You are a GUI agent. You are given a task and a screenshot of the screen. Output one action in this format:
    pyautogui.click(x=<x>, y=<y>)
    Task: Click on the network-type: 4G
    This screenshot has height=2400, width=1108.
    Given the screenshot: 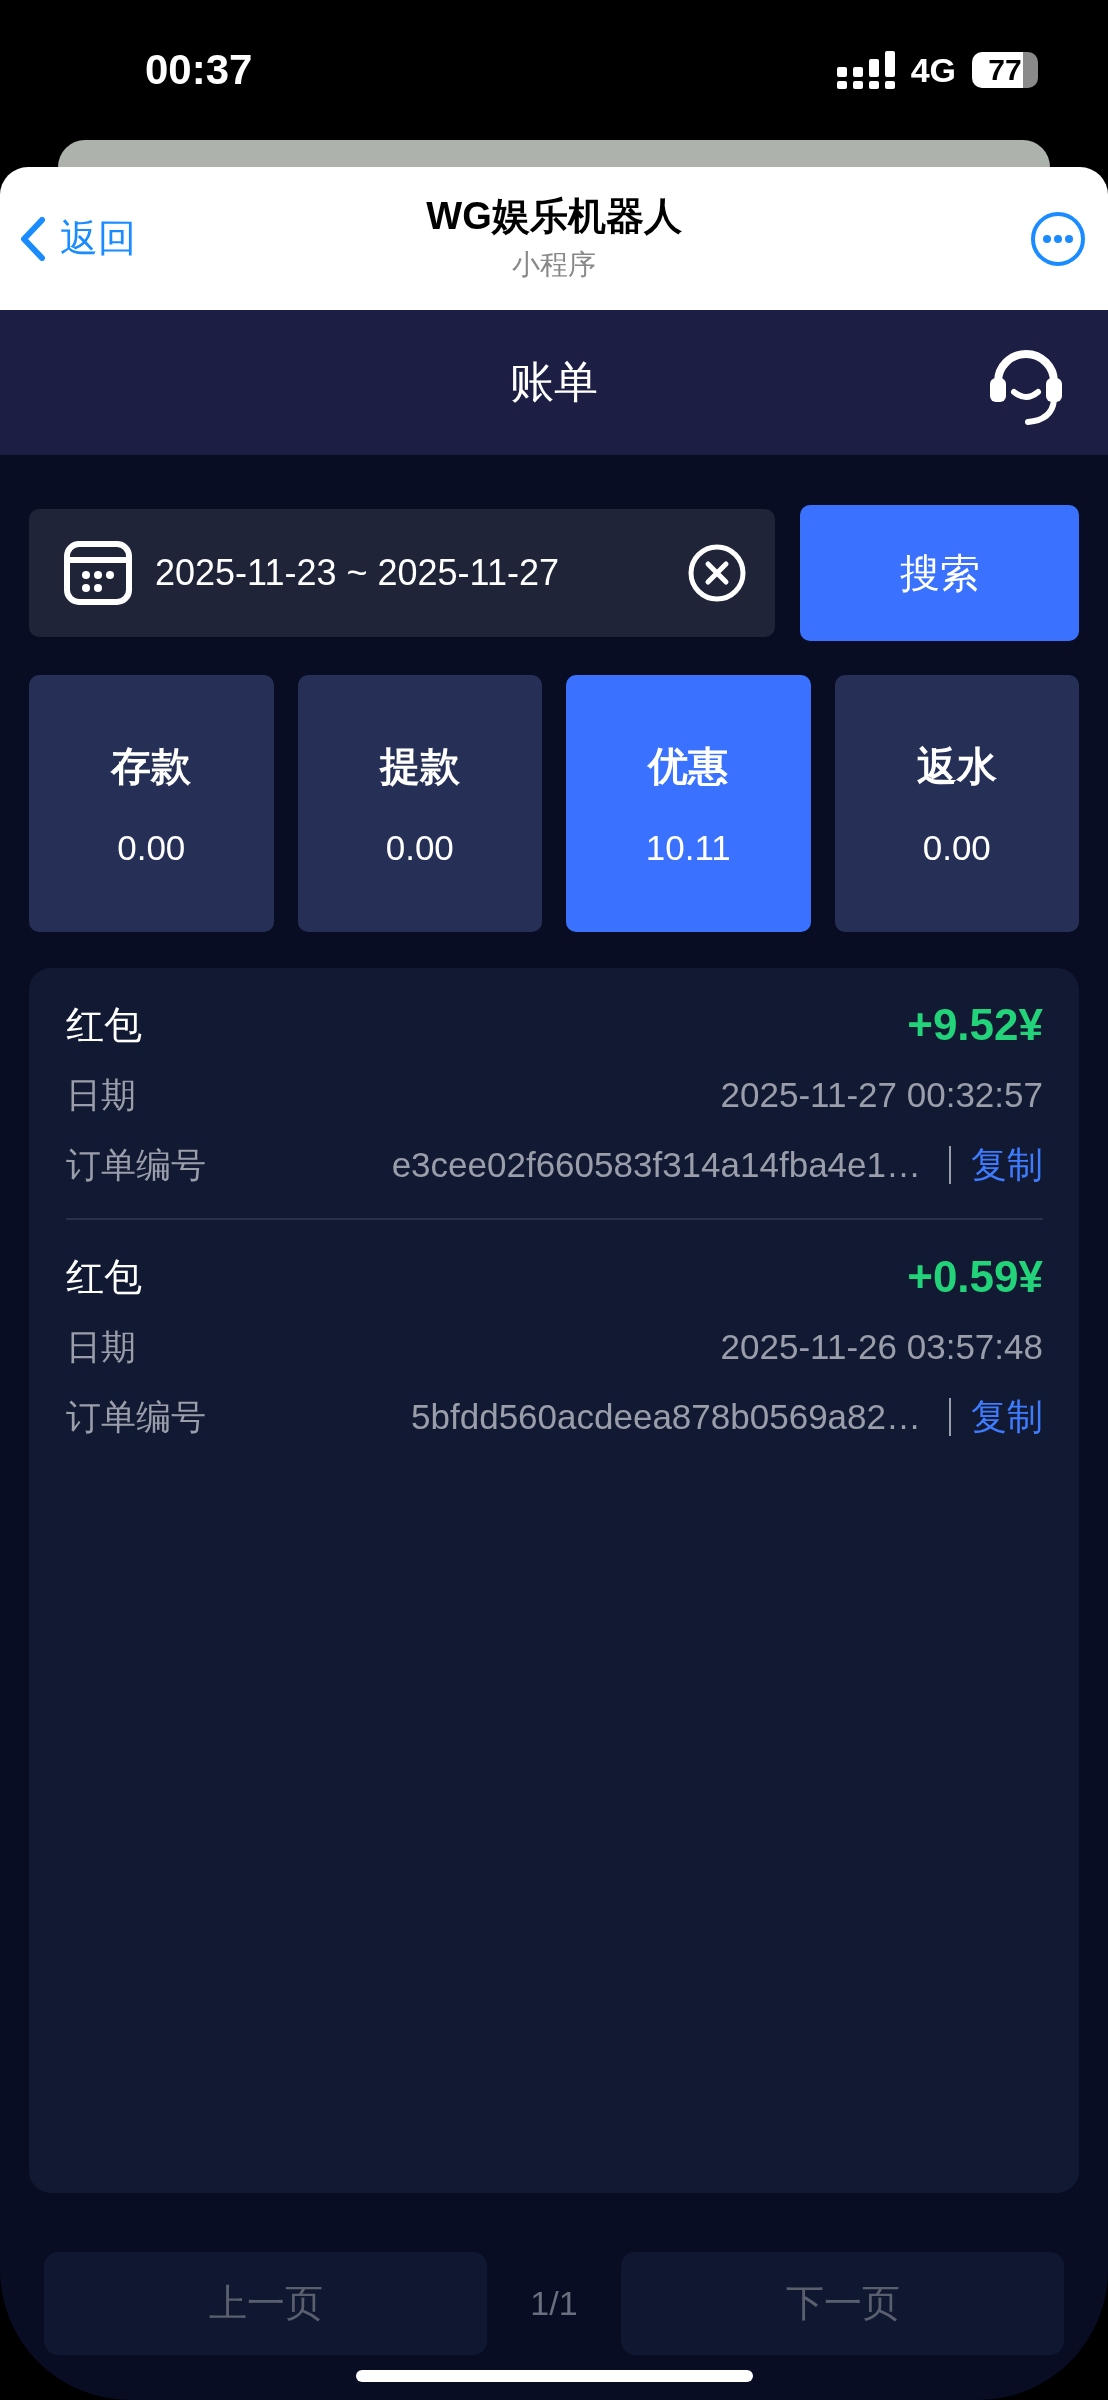 What is the action you would take?
    pyautogui.click(x=933, y=70)
    